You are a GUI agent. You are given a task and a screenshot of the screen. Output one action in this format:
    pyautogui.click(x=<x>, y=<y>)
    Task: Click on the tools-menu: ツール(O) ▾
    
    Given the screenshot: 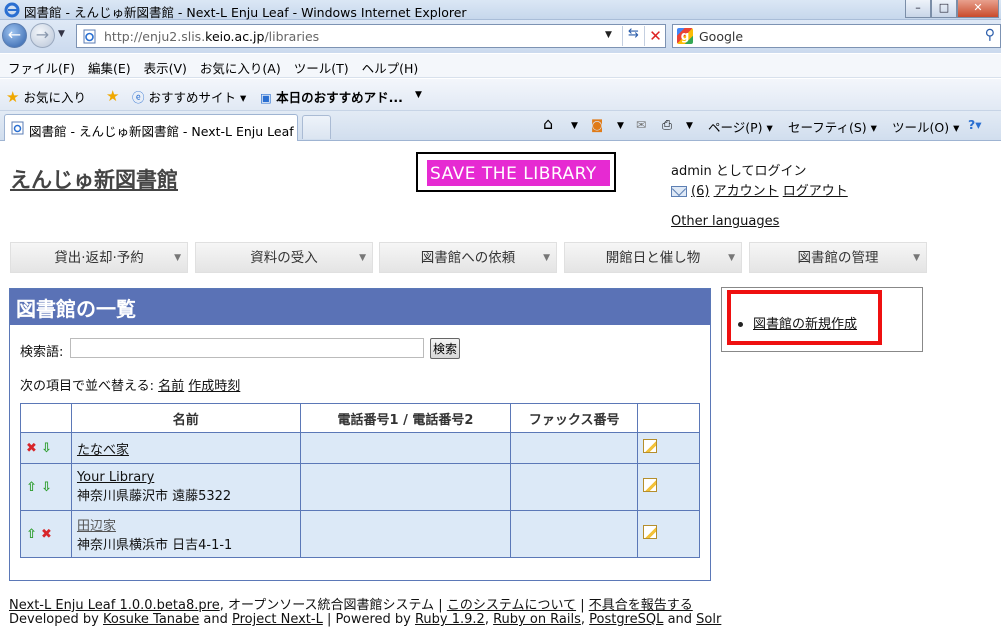 What is the action you would take?
    pyautogui.click(x=925, y=126)
    